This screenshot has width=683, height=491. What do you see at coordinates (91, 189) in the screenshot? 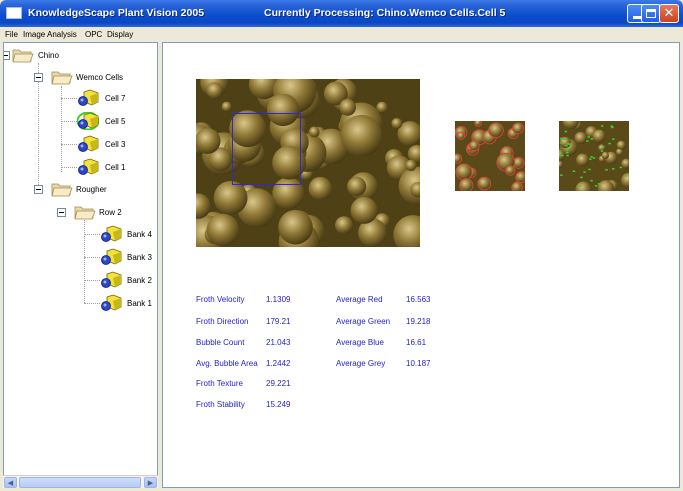
I see `tree-node-rougher: Rougher` at bounding box center [91, 189].